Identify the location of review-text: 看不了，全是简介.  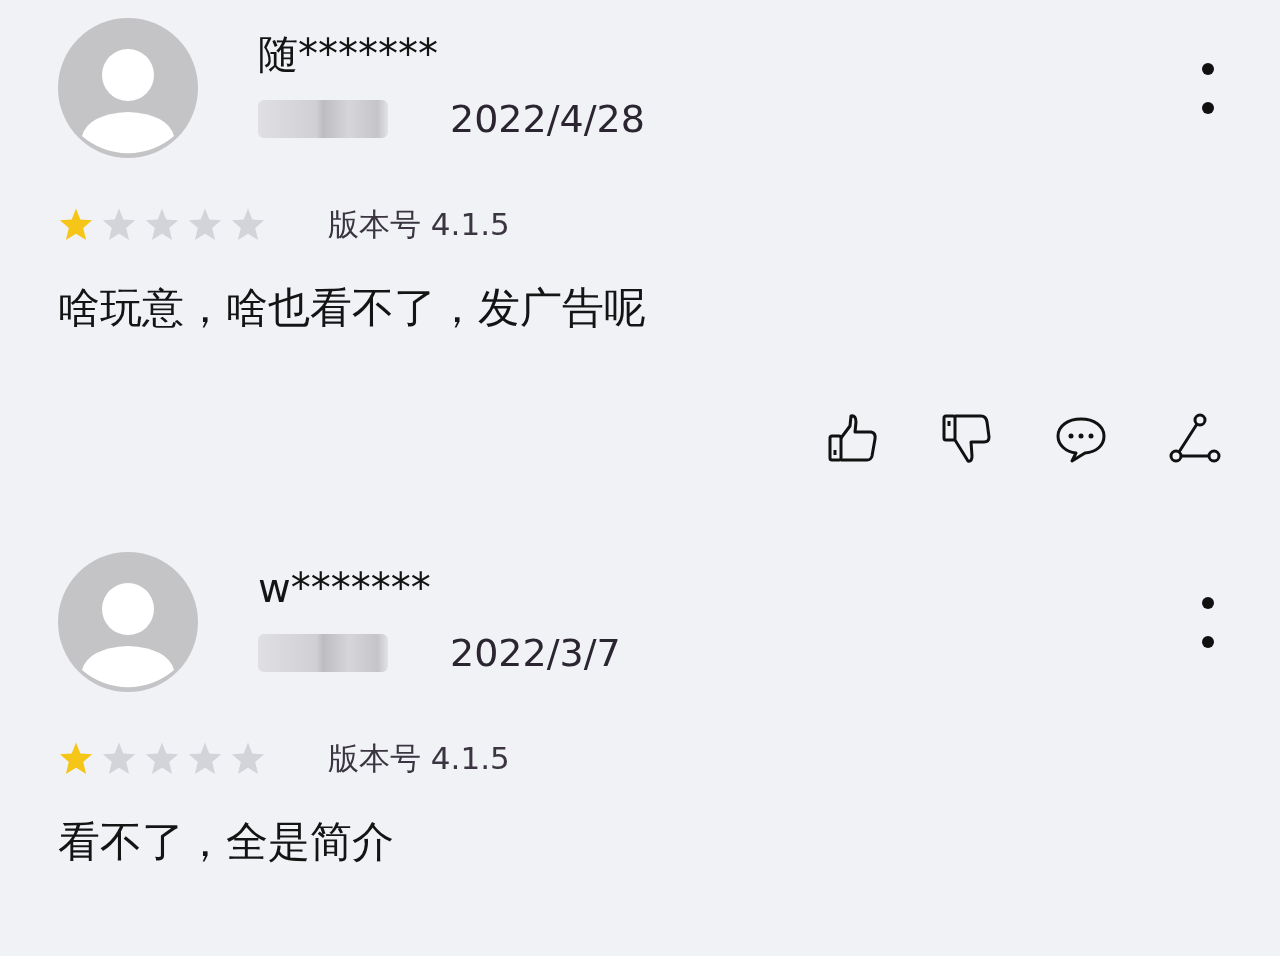
(226, 842).